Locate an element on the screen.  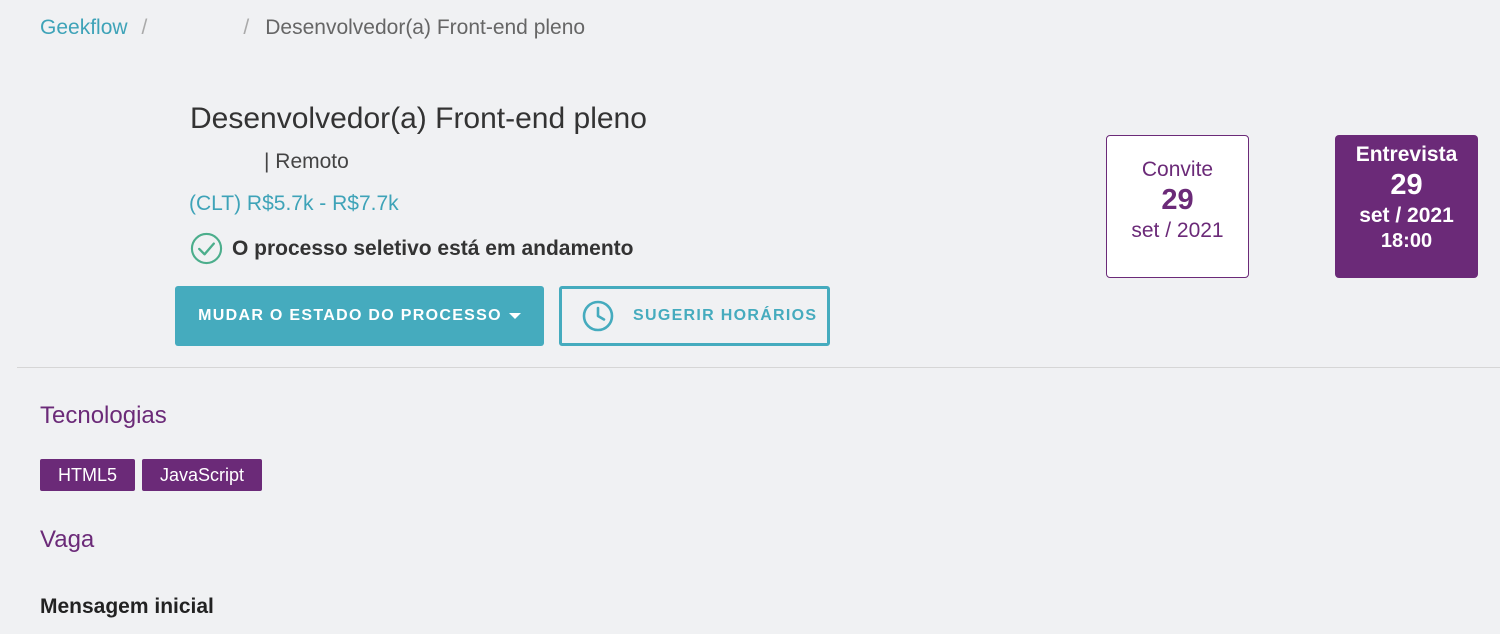
invite-date-card: Convite 29 set / 2021 is located at coordinates (1177, 206).